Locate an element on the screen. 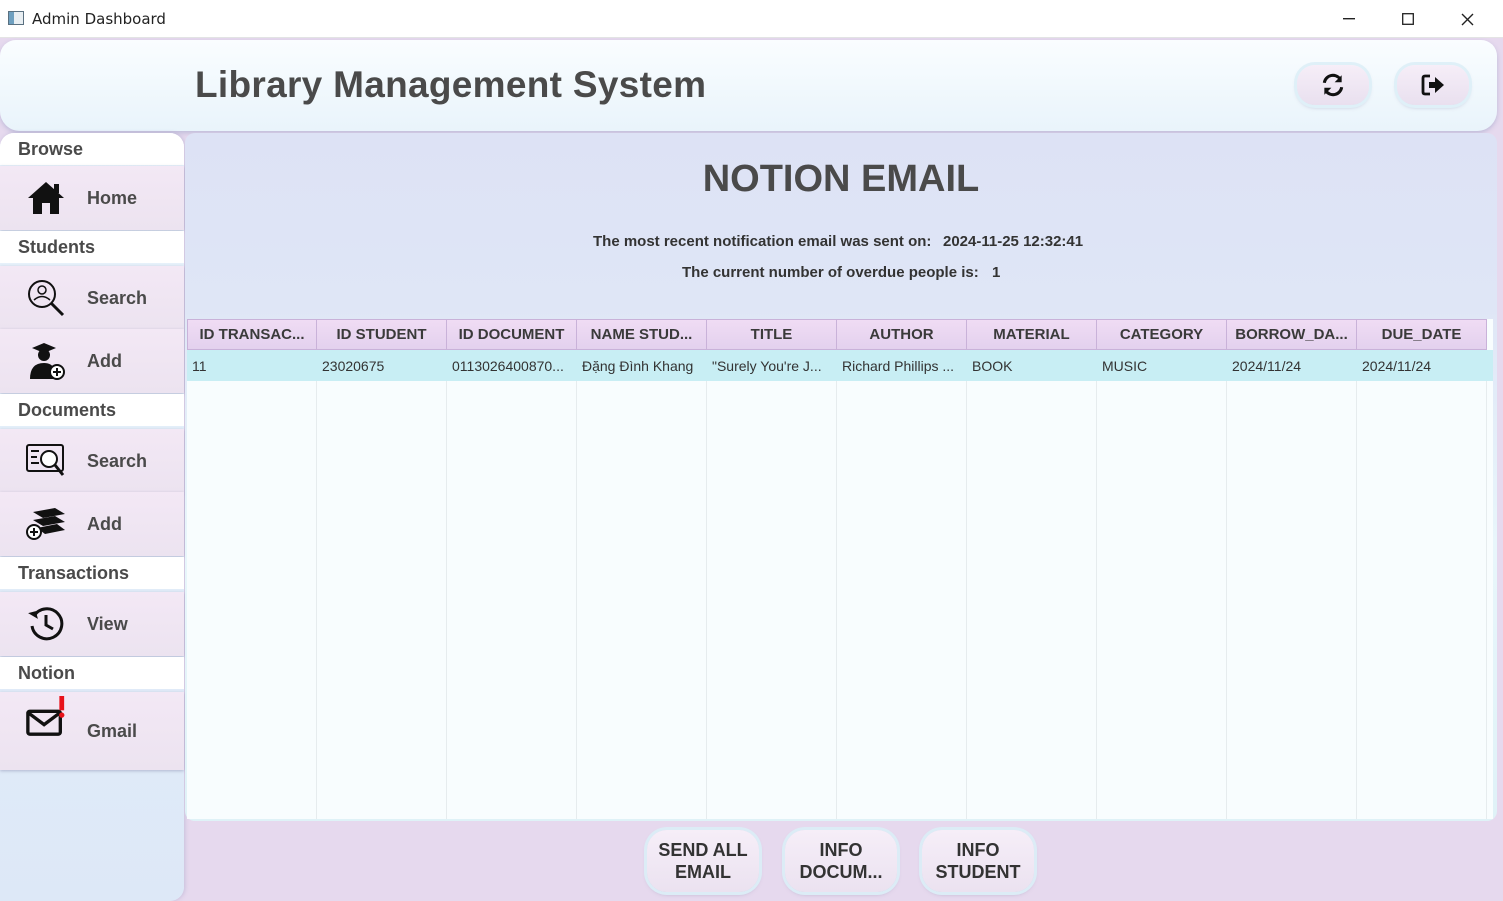  button-label-line: EMAIL is located at coordinates (703, 872).